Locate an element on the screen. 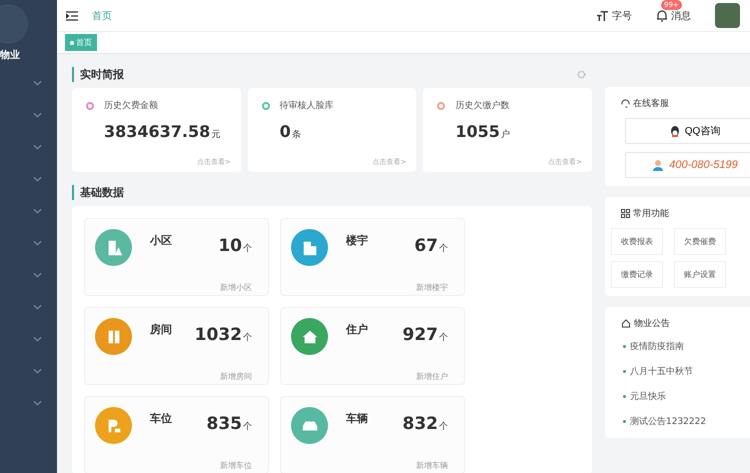 The height and width of the screenshot is (473, 750). agent-icon is located at coordinates (658, 165).